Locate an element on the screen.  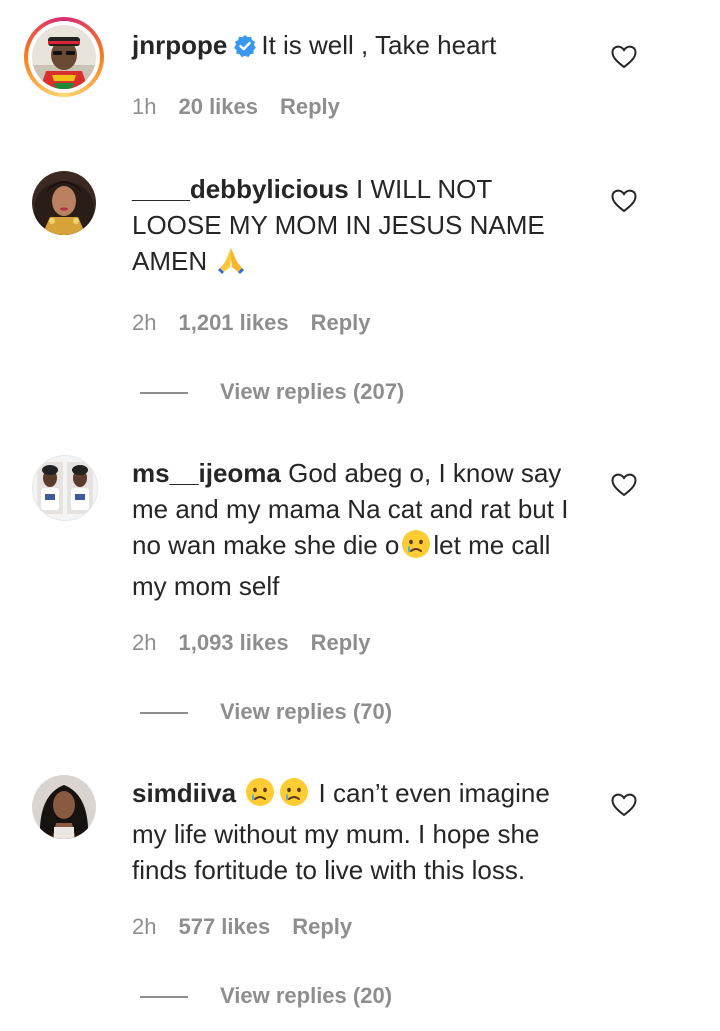
comment-meta: 2h 1,201 likes Reply is located at coordinates (262, 323).